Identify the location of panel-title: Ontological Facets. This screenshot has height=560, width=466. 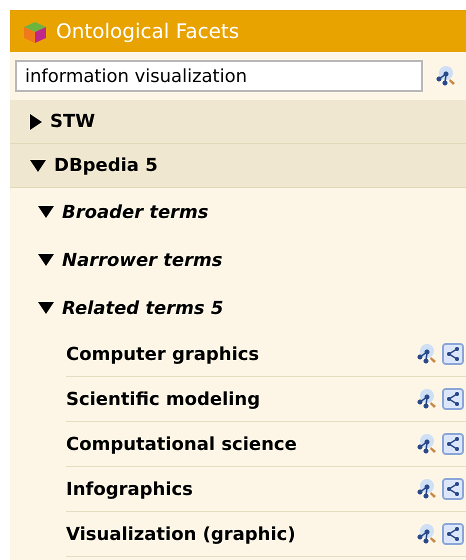
(148, 31).